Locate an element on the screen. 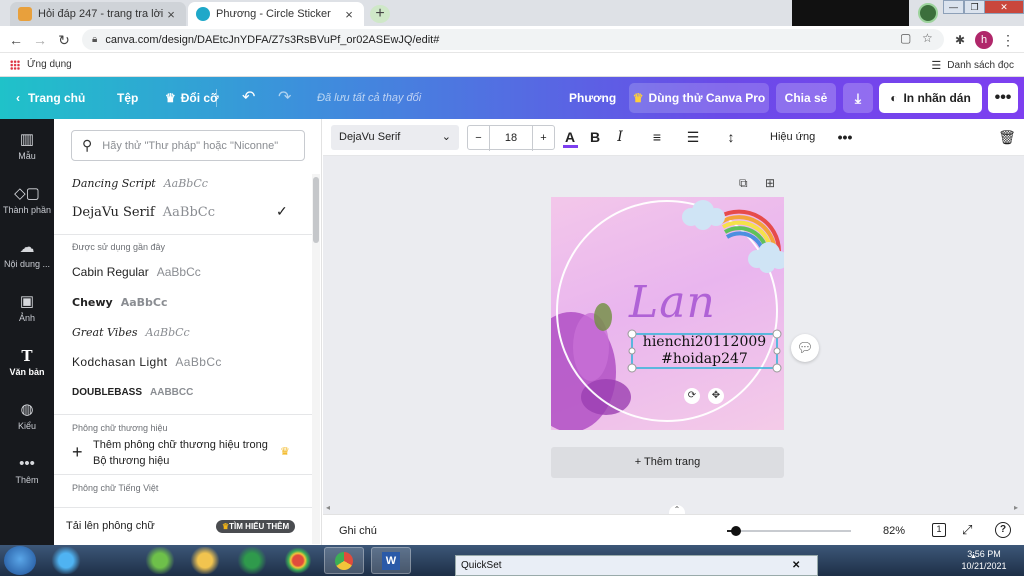 This screenshot has height=576, width=1024. internet-explorer-icon is located at coordinates (66, 560).